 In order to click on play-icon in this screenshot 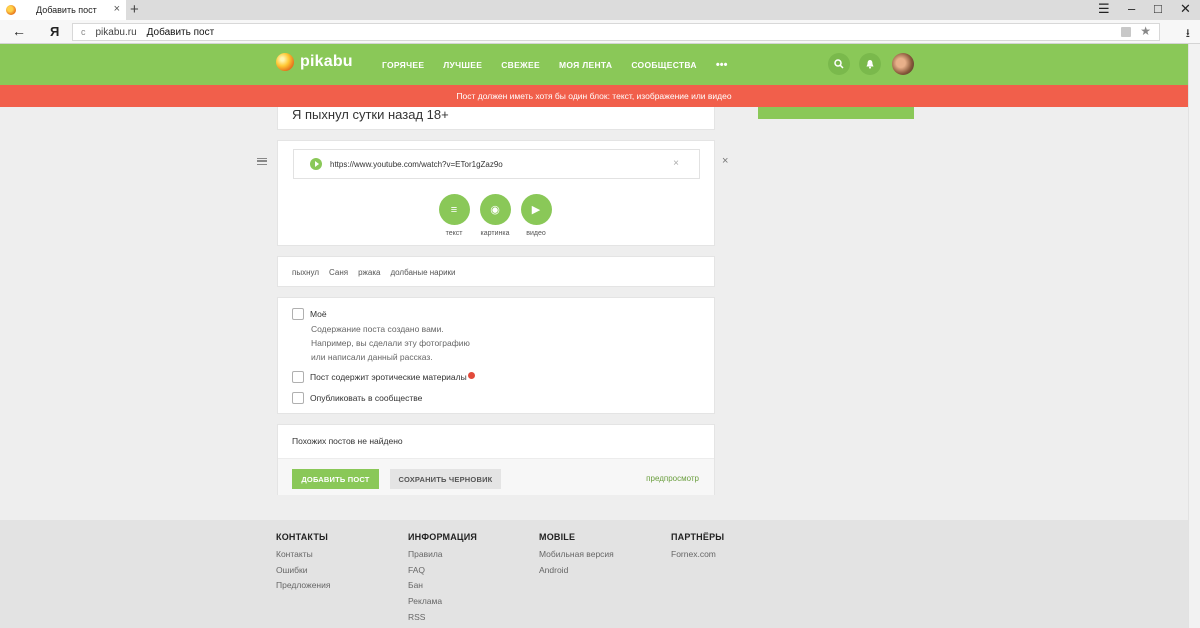, I will do `click(316, 164)`.